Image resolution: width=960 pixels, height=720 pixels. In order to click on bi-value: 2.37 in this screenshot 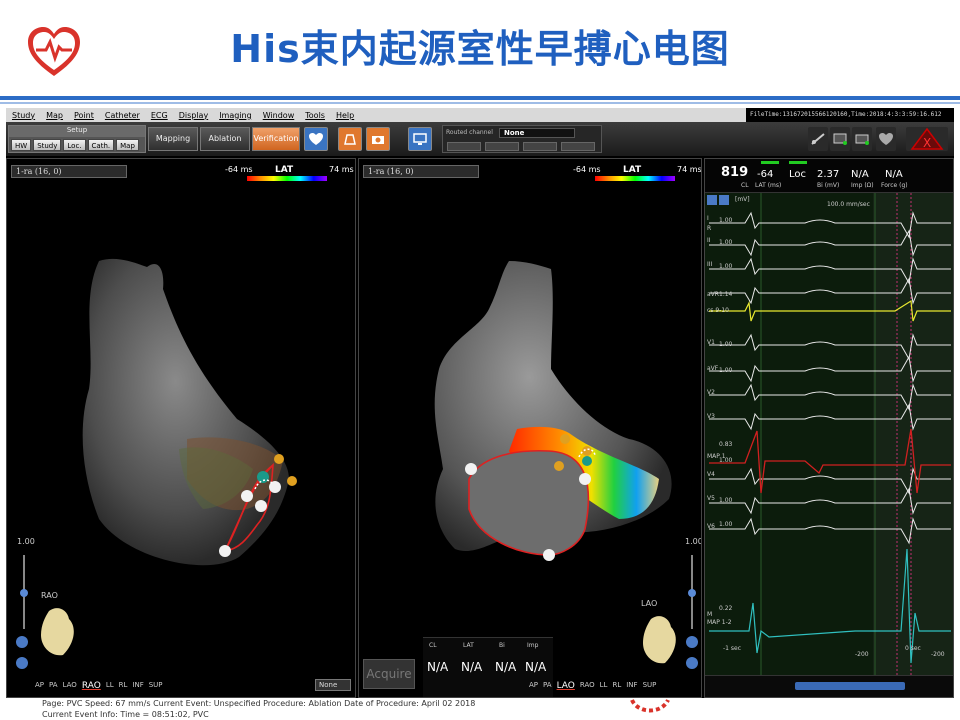, I will do `click(828, 174)`.